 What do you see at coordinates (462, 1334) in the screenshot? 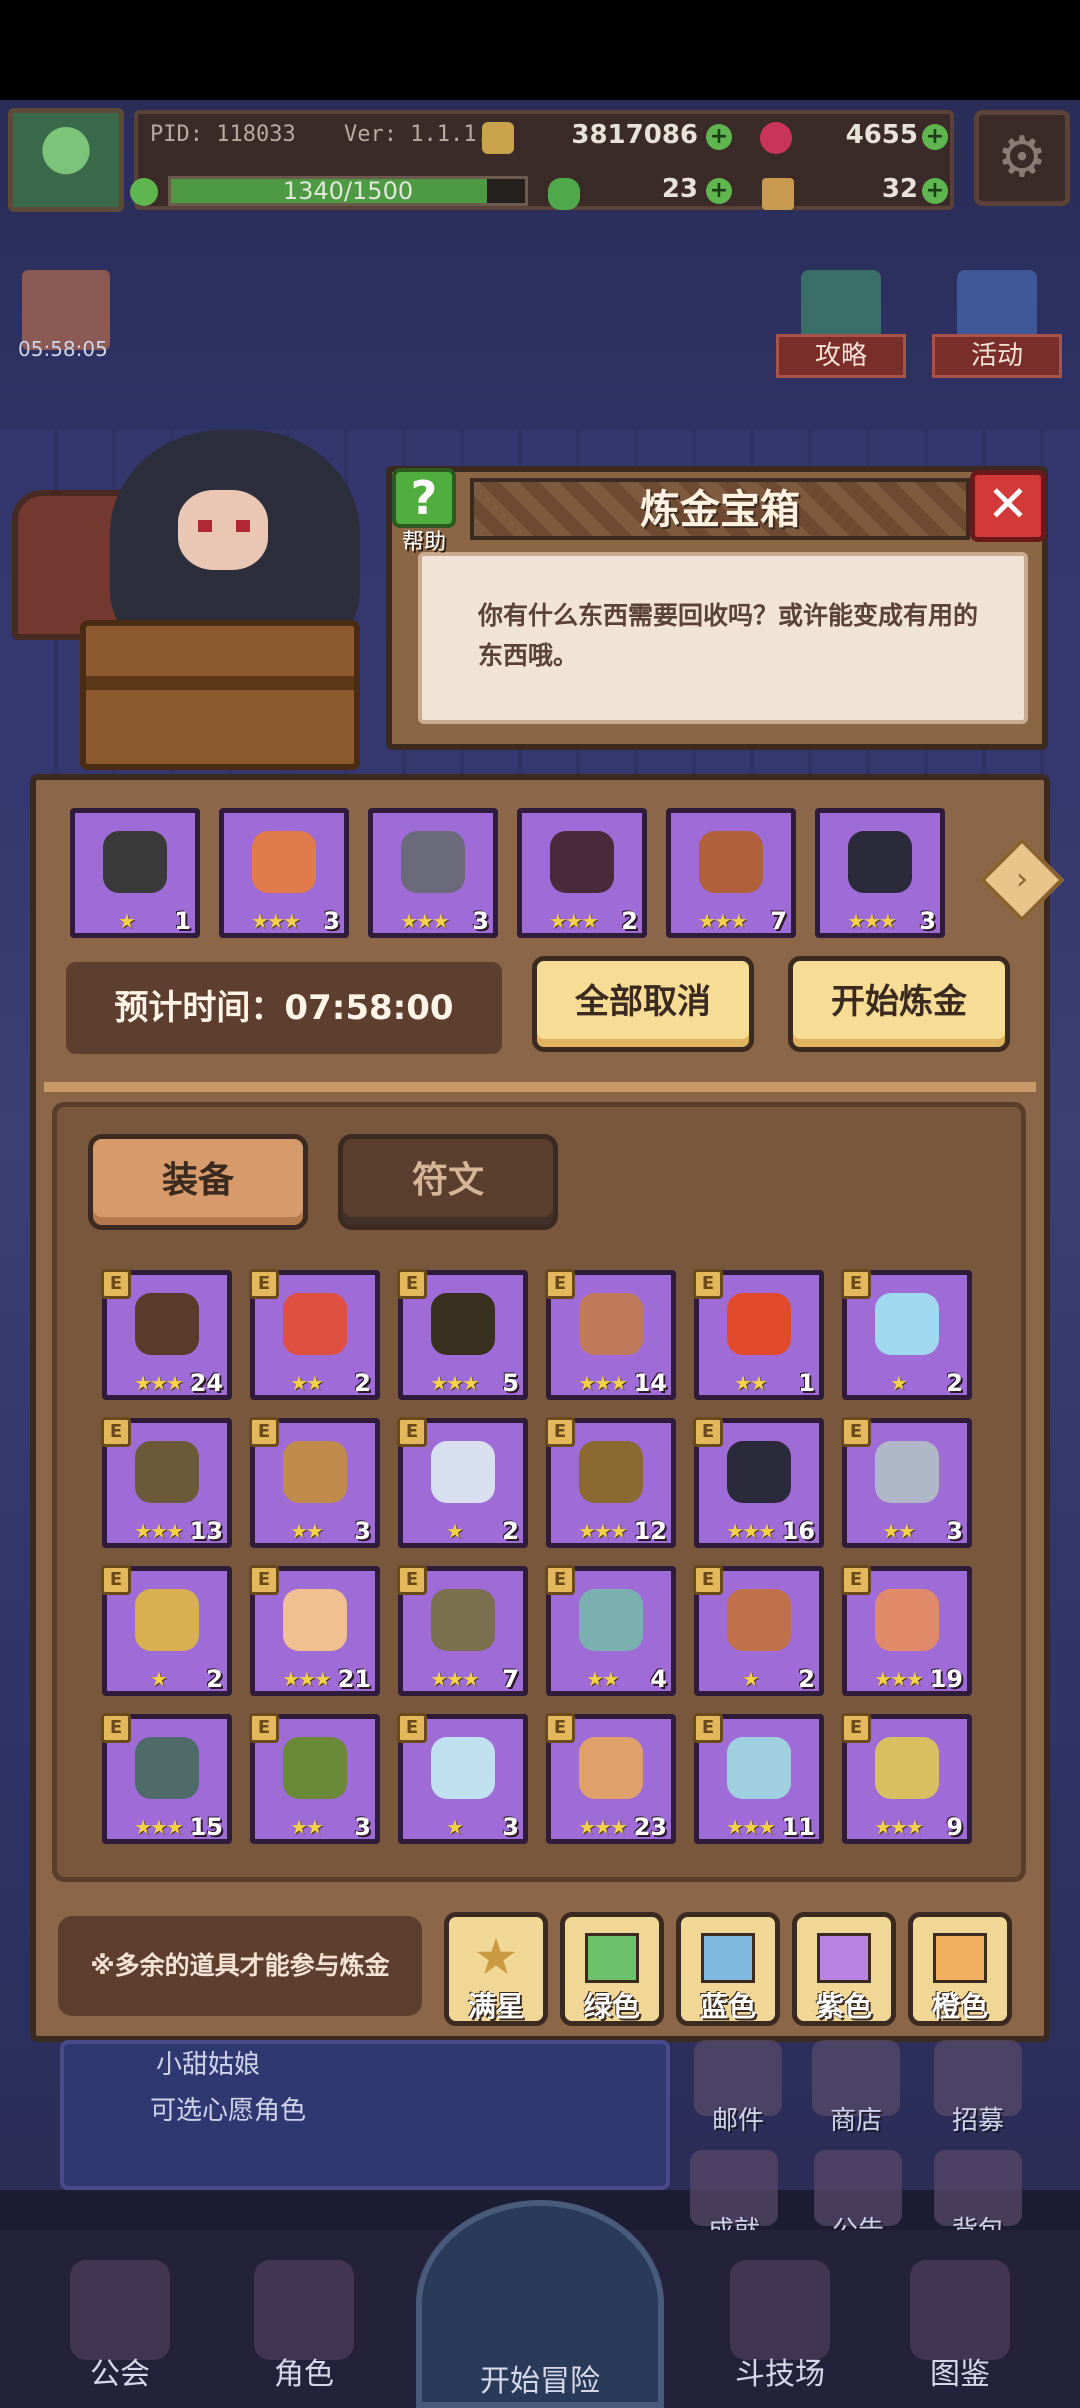
I see `inventory-item: ★★★ 5 E` at bounding box center [462, 1334].